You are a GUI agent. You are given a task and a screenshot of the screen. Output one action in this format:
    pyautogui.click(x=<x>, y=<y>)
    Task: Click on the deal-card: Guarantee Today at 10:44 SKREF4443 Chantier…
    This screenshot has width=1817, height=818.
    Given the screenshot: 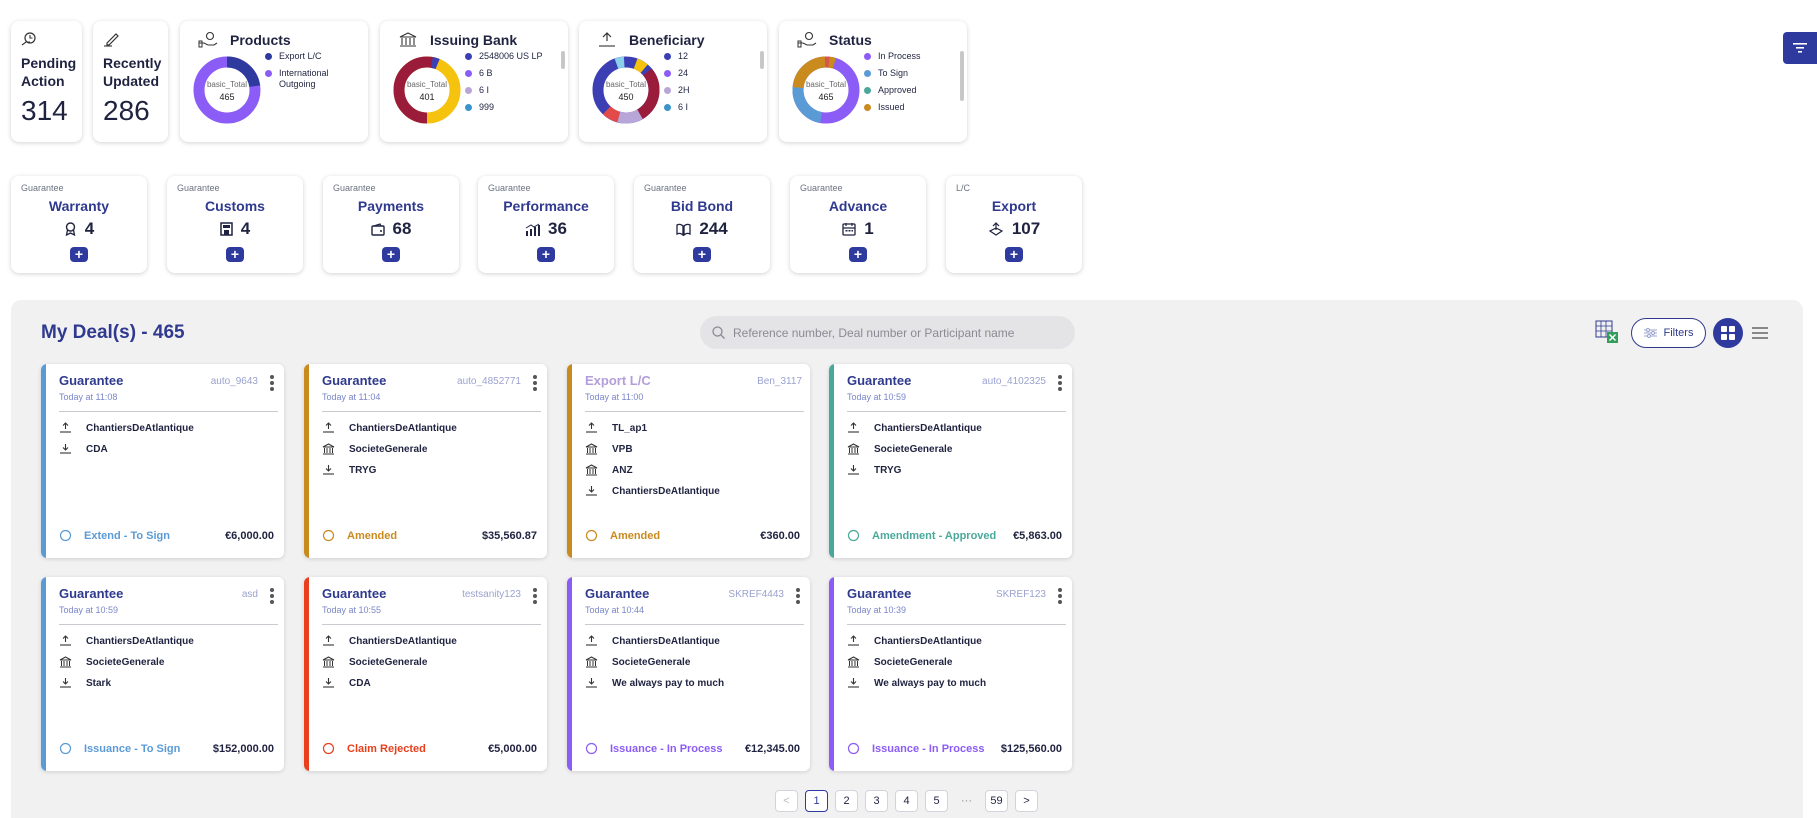 What is the action you would take?
    pyautogui.click(x=688, y=674)
    